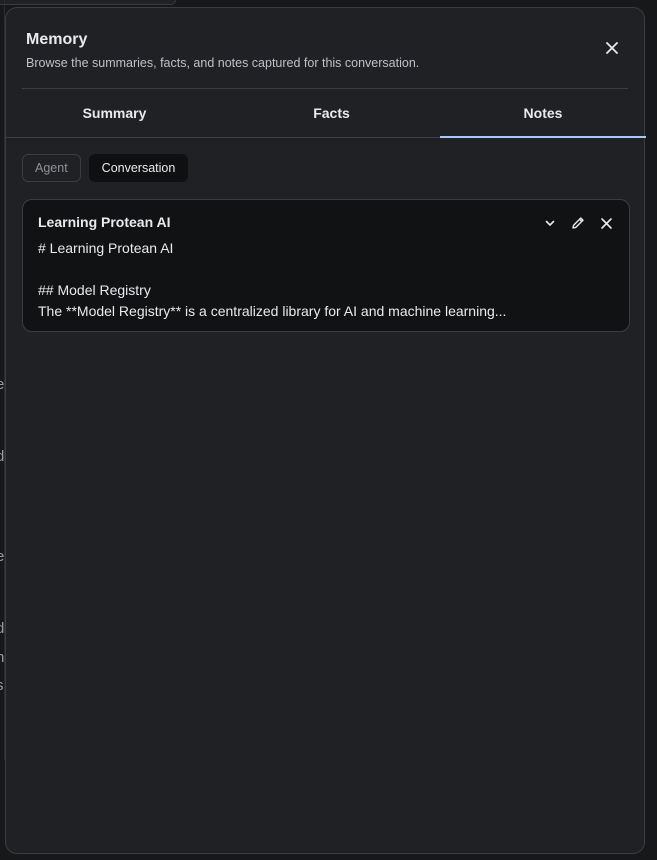 The image size is (657, 860). Describe the element at coordinates (94, 290) in the screenshot. I see `note-line: ## Model Registry` at that location.